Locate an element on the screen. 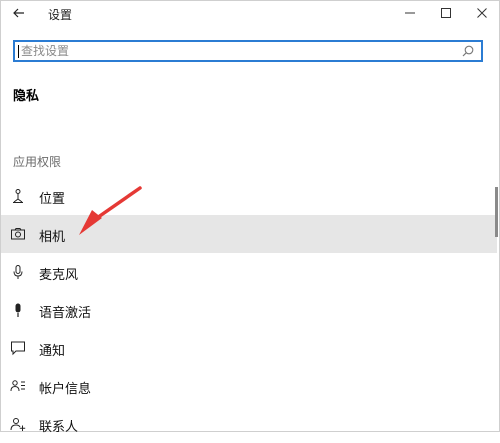 The width and height of the screenshot is (500, 443). nav-item-label: 帐户信息 is located at coordinates (65, 389).